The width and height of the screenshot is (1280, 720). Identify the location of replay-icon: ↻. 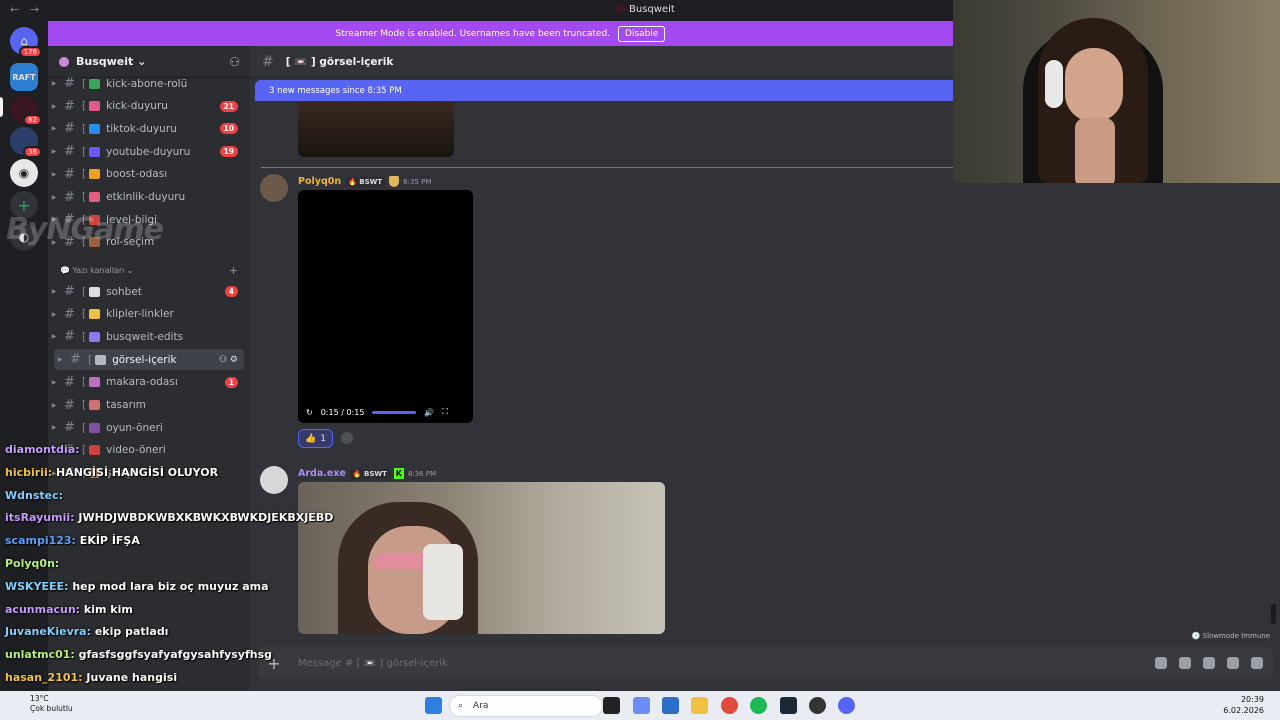
(309, 412).